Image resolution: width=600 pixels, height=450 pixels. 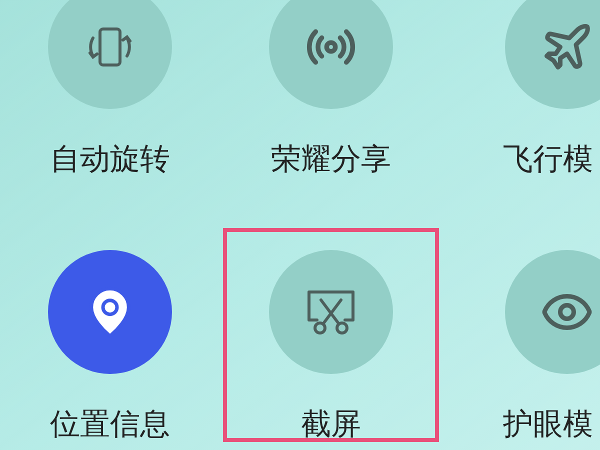 What do you see at coordinates (331, 425) in the screenshot?
I see `toggle-label: 截屏` at bounding box center [331, 425].